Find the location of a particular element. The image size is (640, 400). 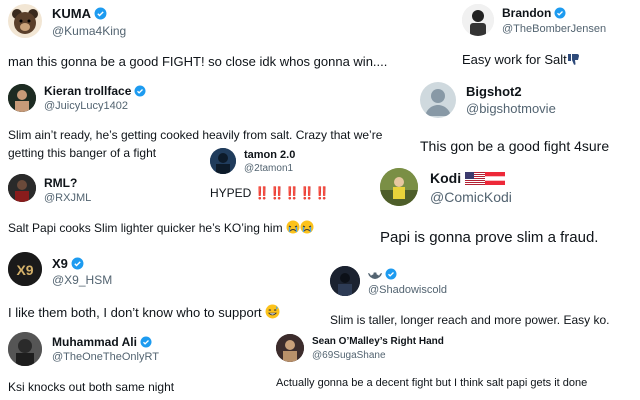

user-name: Bigshot2 is located at coordinates (494, 91).